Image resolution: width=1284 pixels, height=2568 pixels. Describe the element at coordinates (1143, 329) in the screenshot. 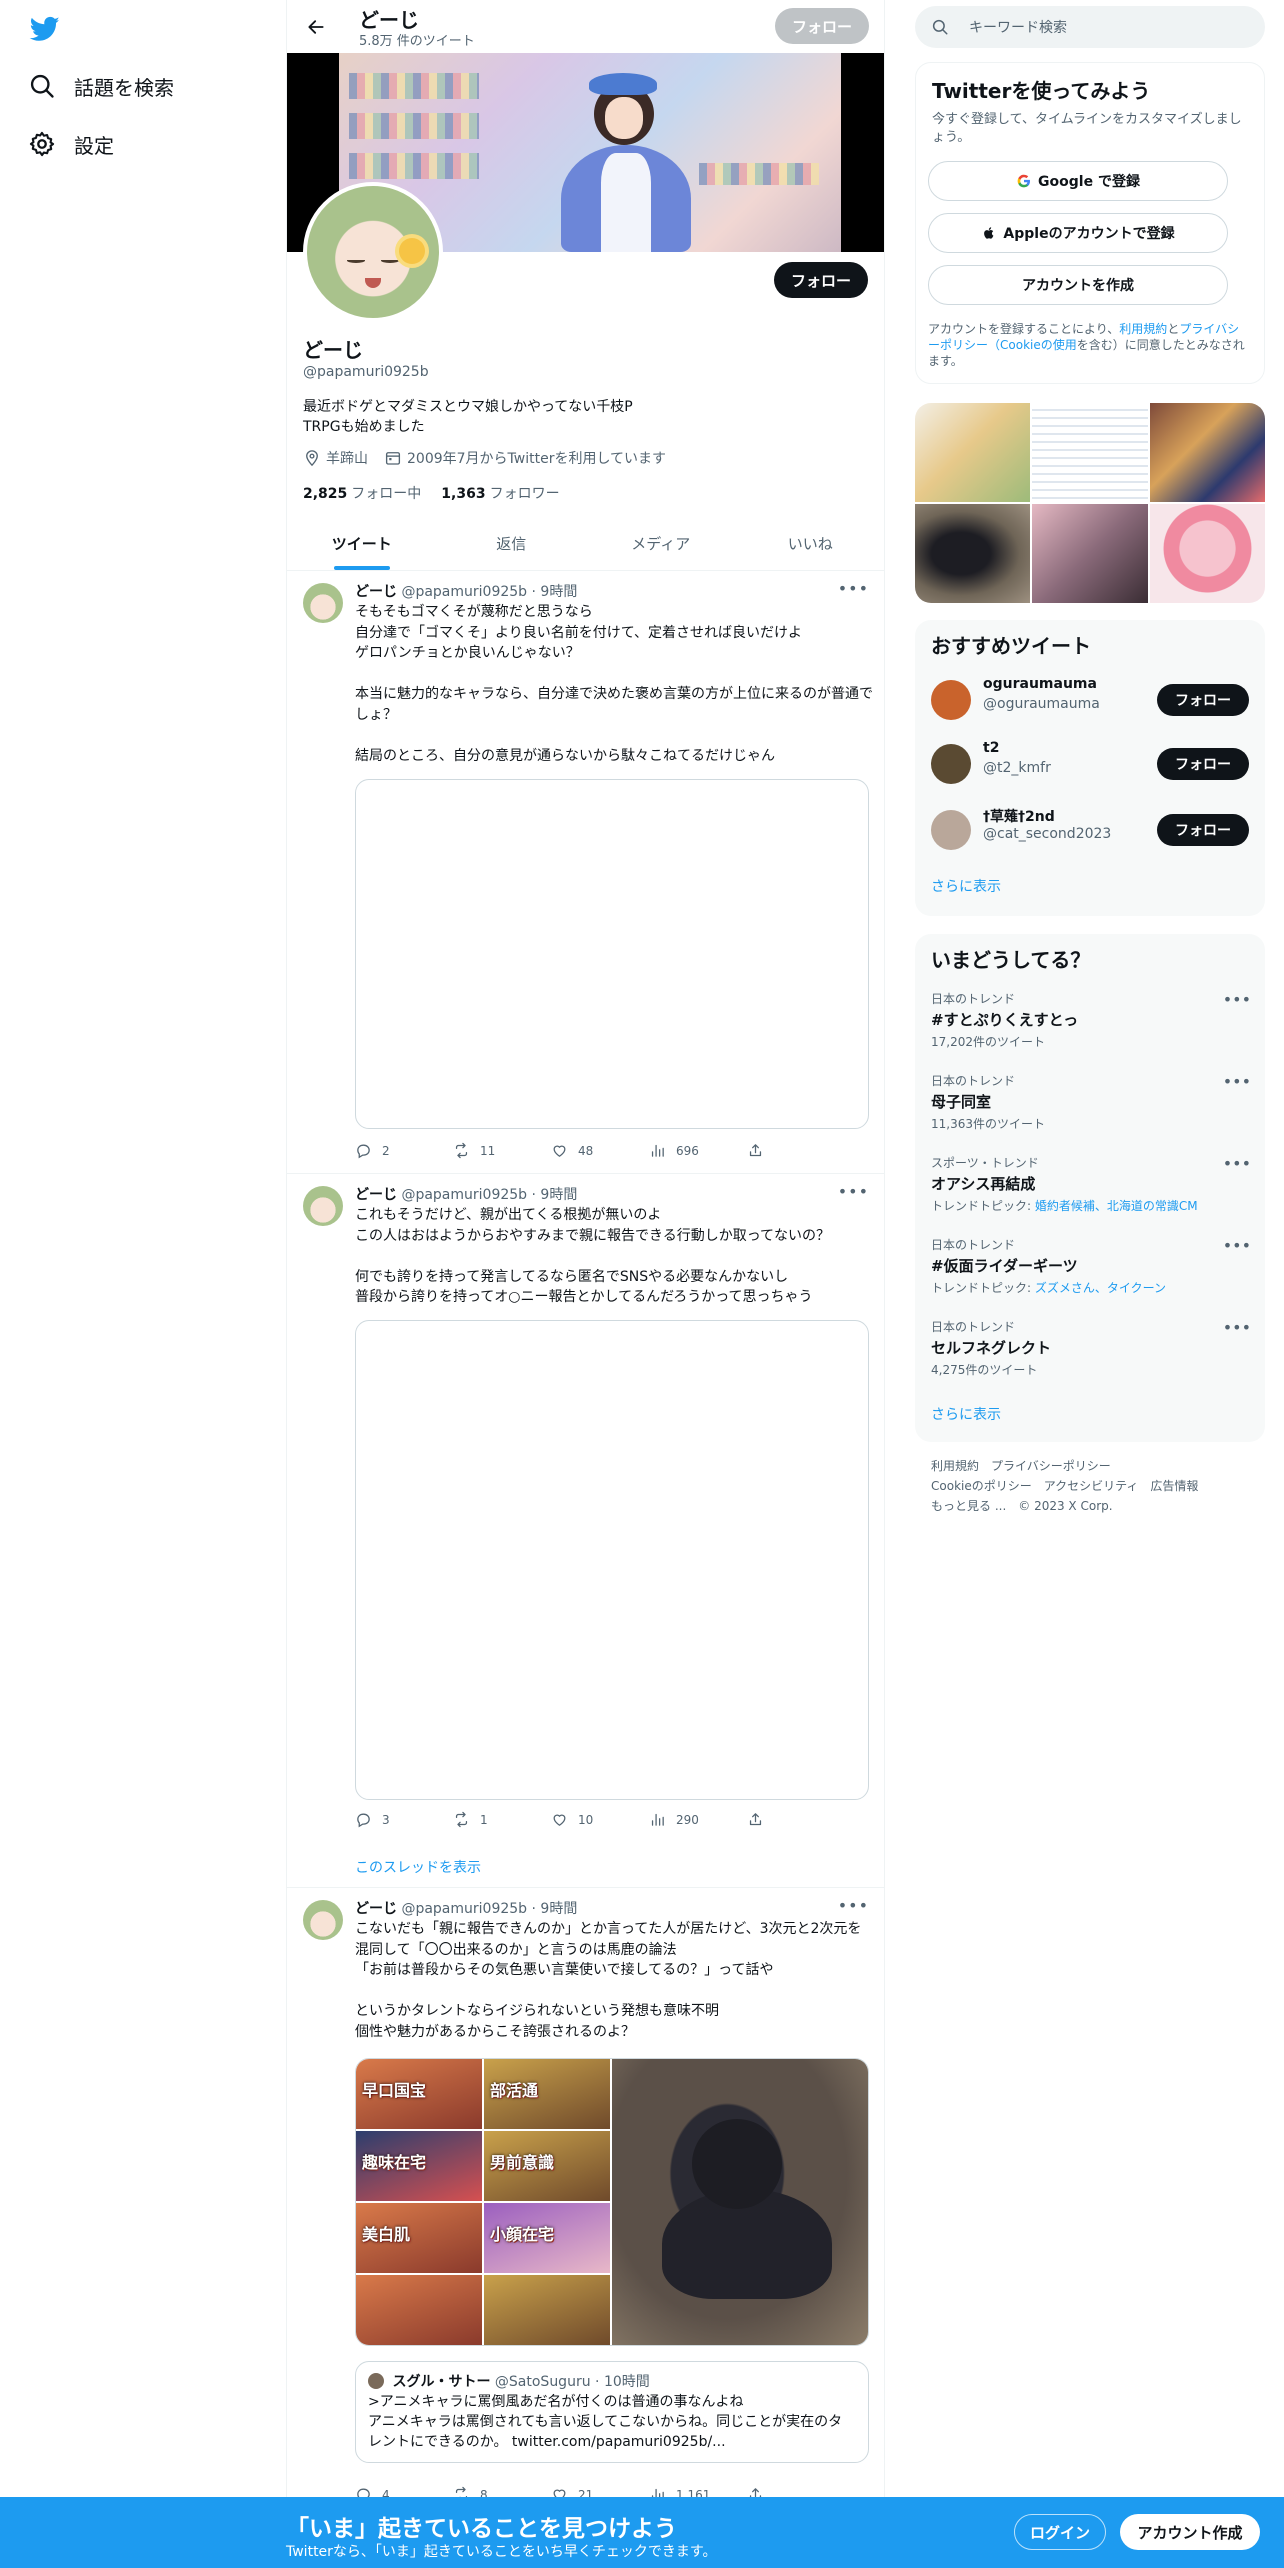

I see `terms-link: 利用規約` at that location.